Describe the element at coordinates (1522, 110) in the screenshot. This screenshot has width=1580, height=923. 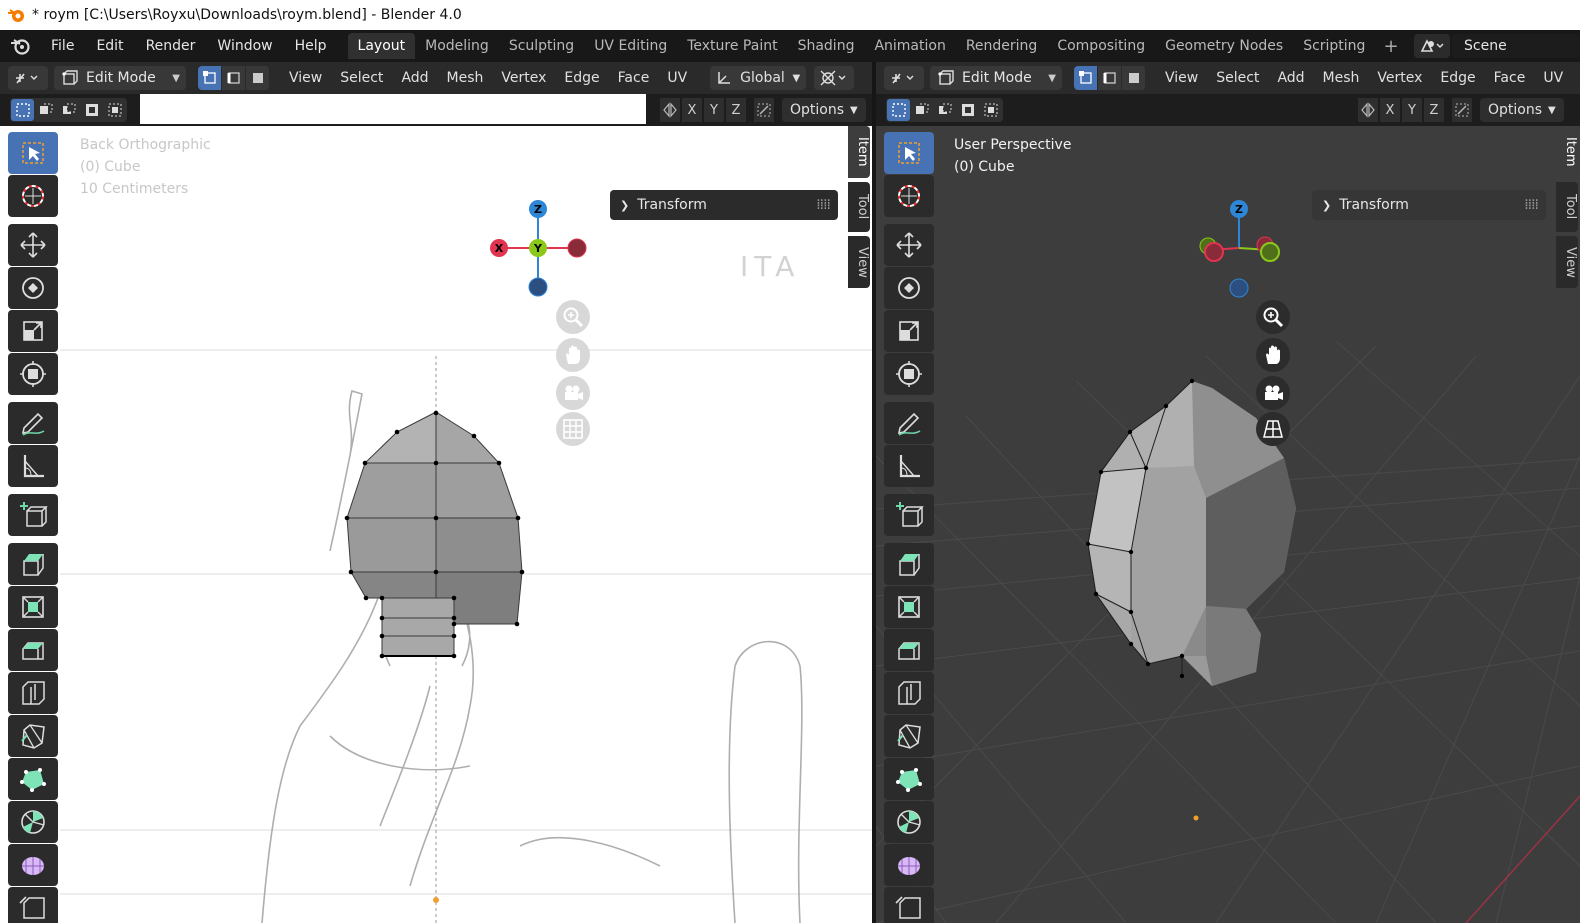
I see `options-dropdown: Options ▼` at that location.